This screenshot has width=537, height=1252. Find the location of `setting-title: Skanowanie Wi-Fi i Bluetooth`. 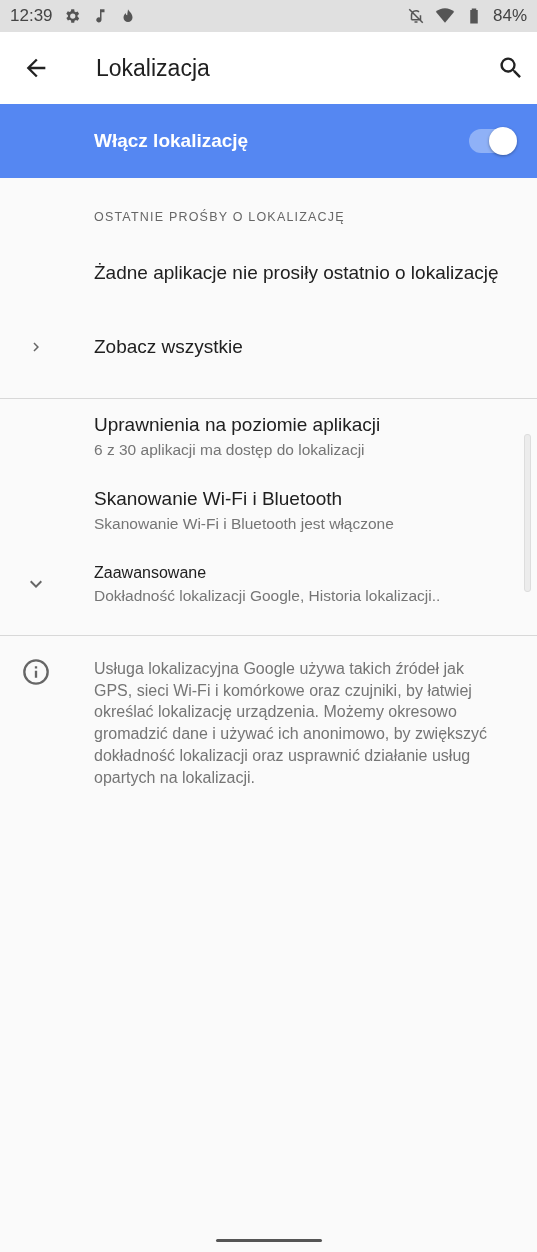

setting-title: Skanowanie Wi-Fi i Bluetooth is located at coordinates (303, 499).